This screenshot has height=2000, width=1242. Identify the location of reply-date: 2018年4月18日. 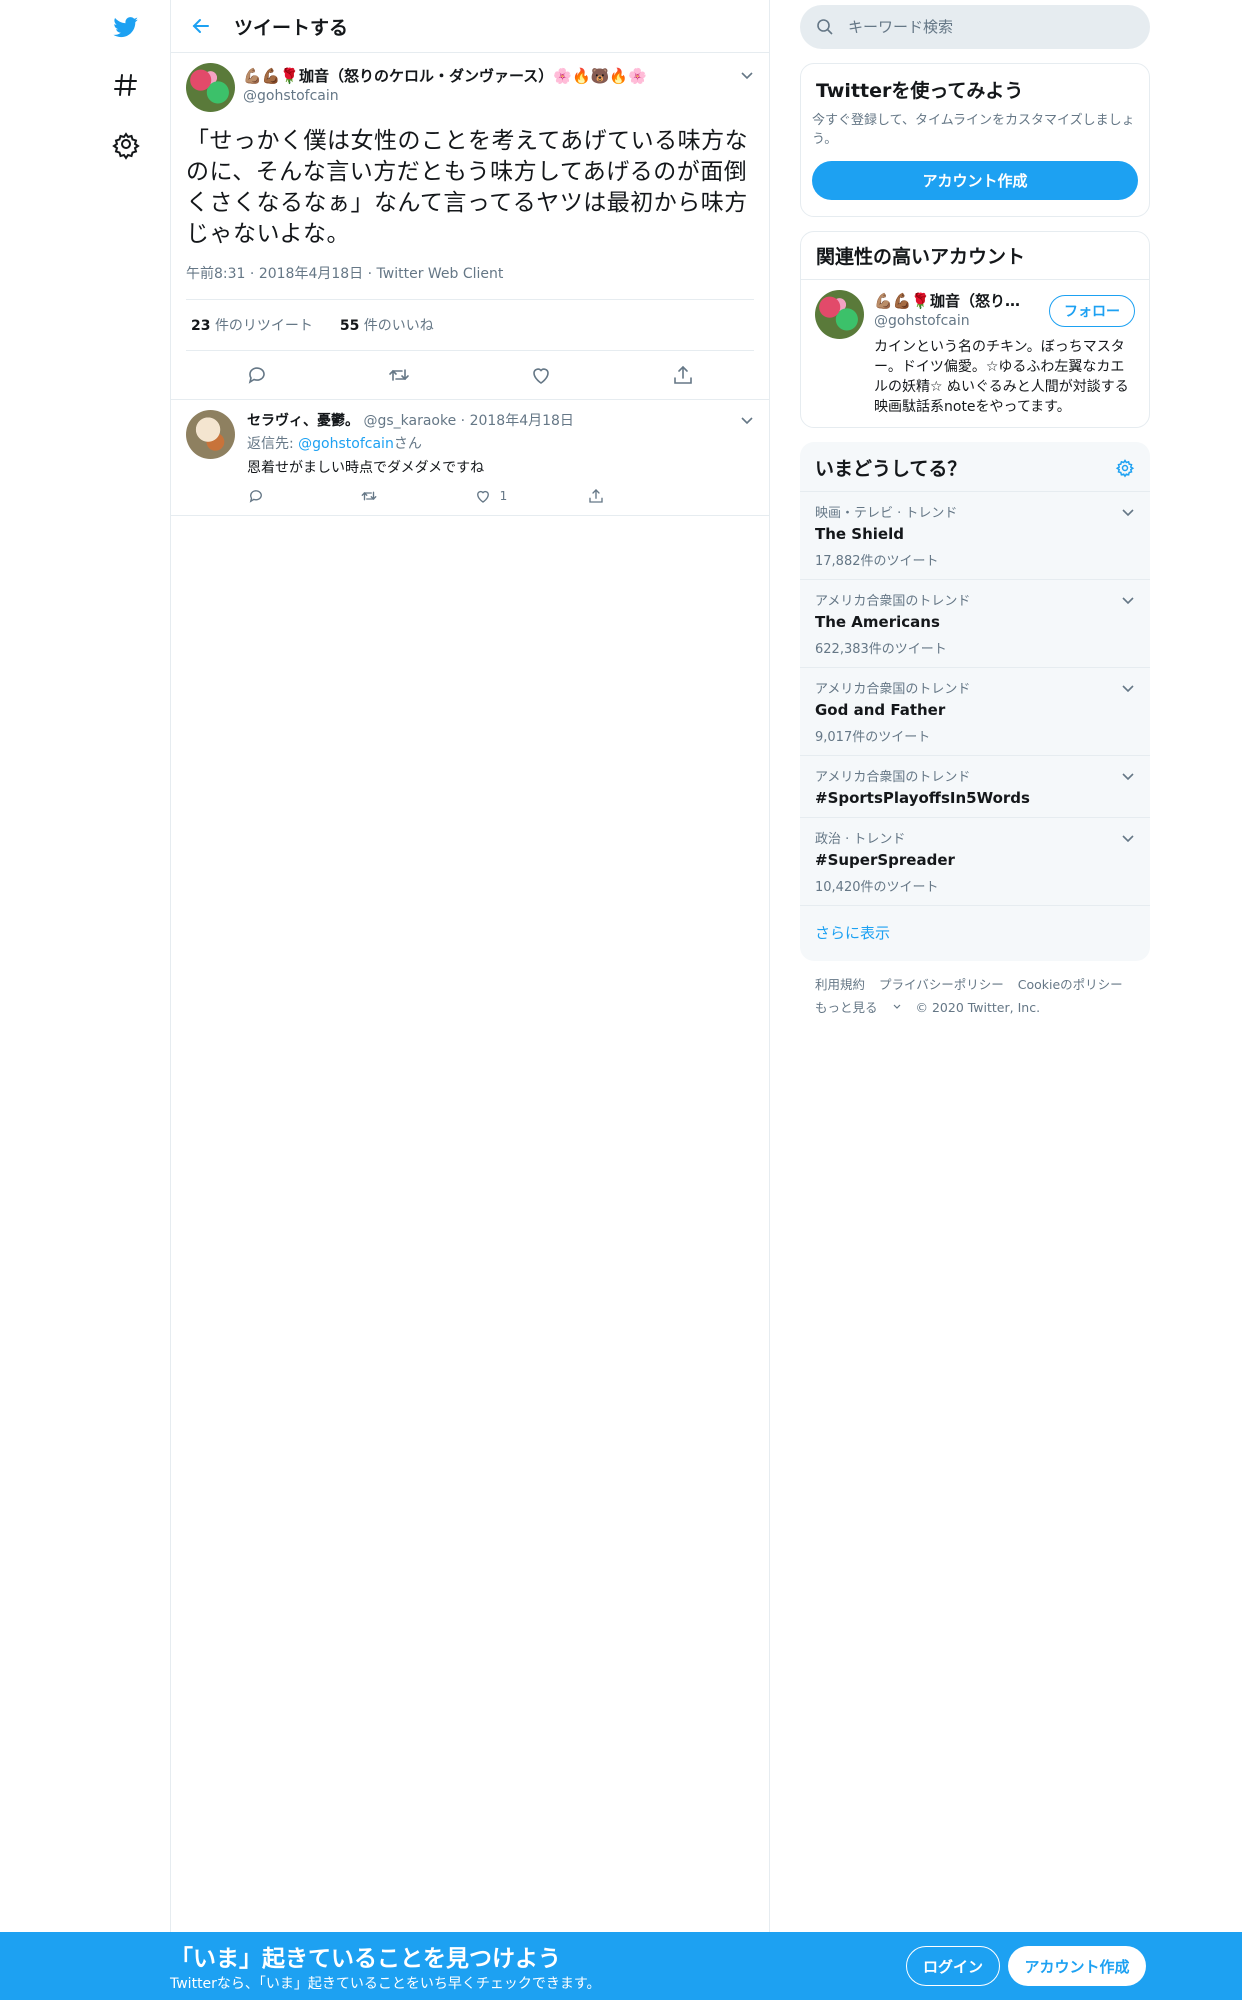
(522, 421).